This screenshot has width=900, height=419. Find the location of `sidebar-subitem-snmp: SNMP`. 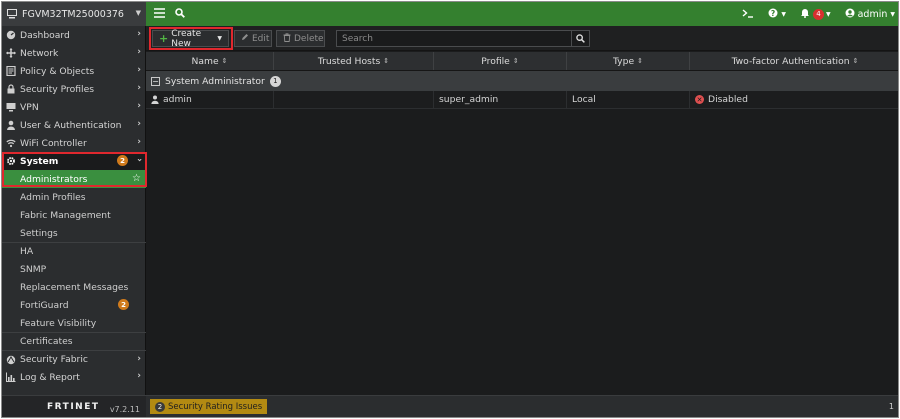

sidebar-subitem-snmp: SNMP is located at coordinates (74, 269).